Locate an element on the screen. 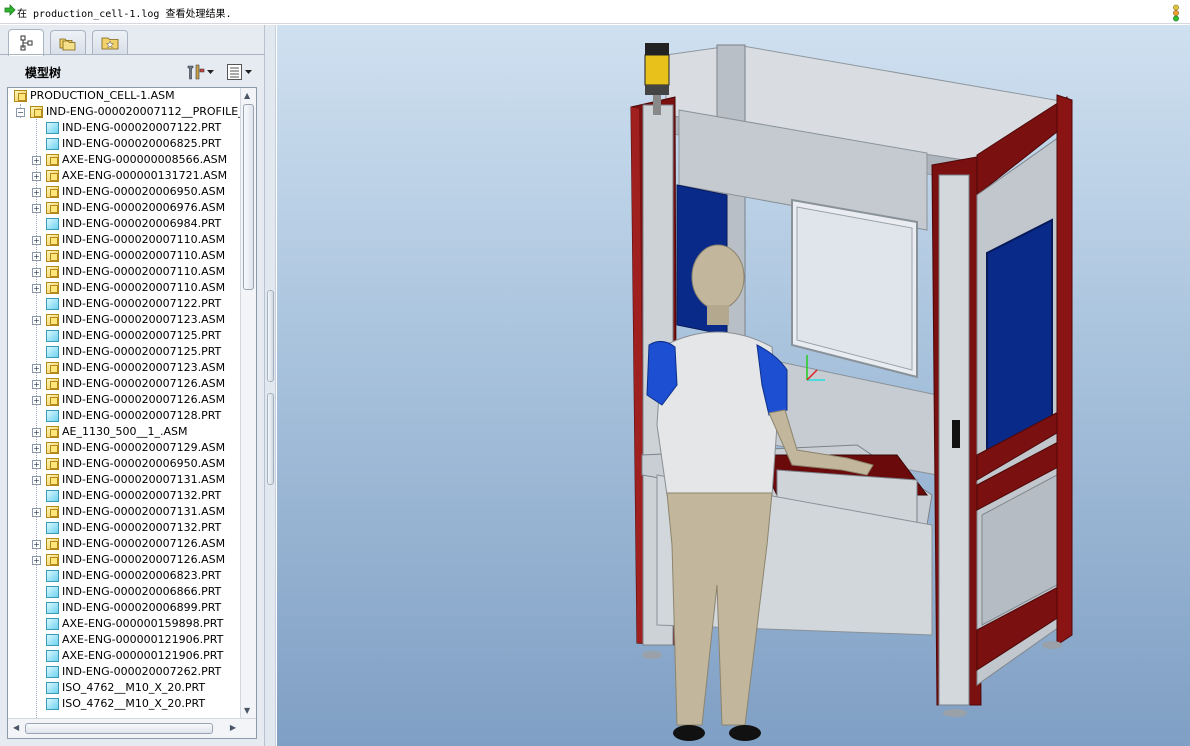 The height and width of the screenshot is (746, 1190). chevron-down-icon is located at coordinates (248, 72).